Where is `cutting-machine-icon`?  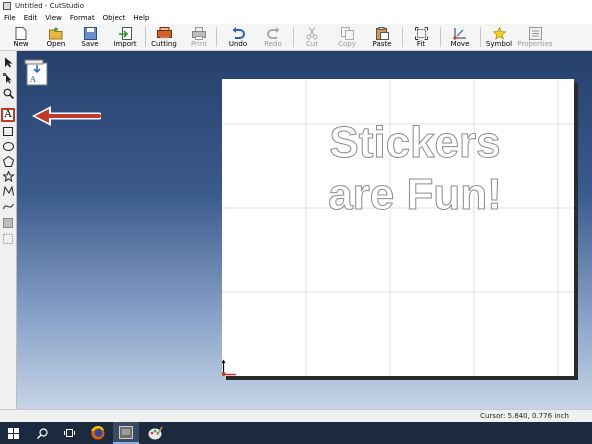 cutting-machine-icon is located at coordinates (164, 33).